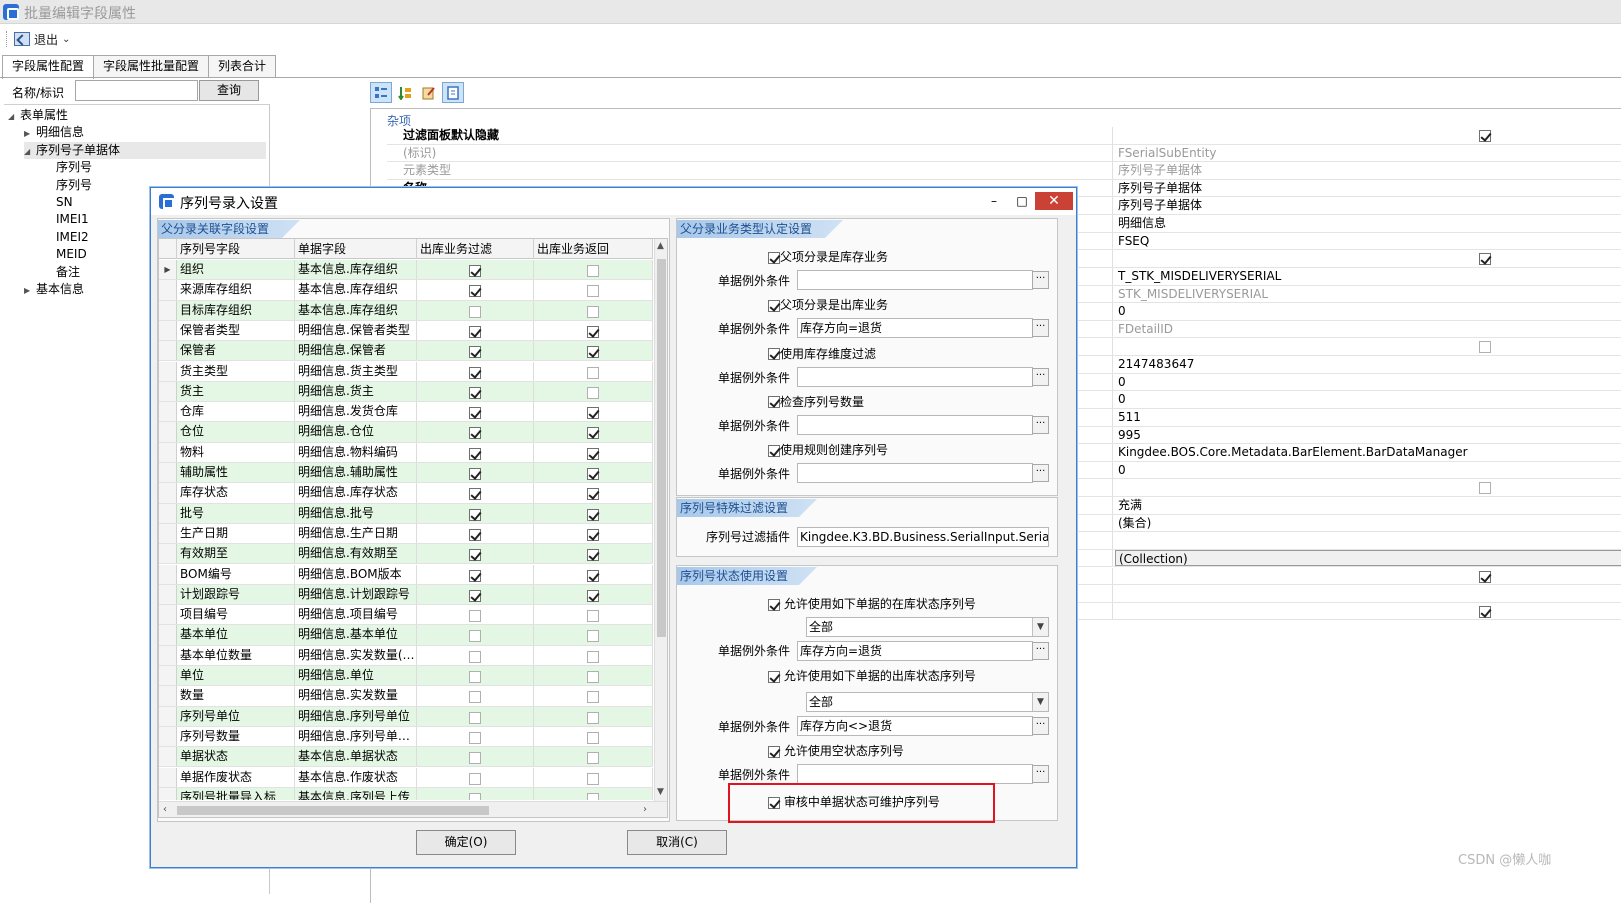 The image size is (1621, 903). What do you see at coordinates (915, 726) in the screenshot?
I see `outstock-cond-input: 库存方向<>退货` at bounding box center [915, 726].